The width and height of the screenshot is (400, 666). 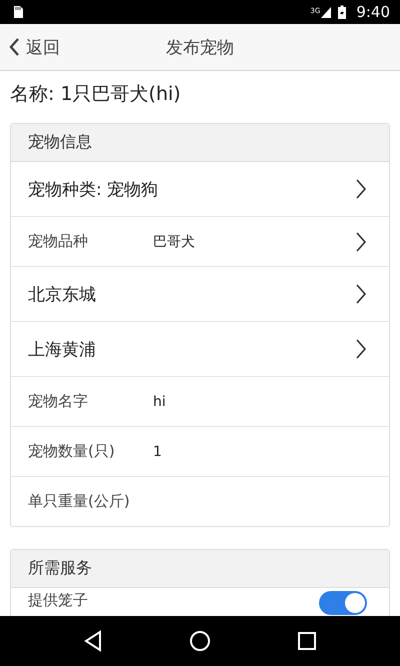 I want to click on page-title: 发布宠物, so click(x=200, y=47).